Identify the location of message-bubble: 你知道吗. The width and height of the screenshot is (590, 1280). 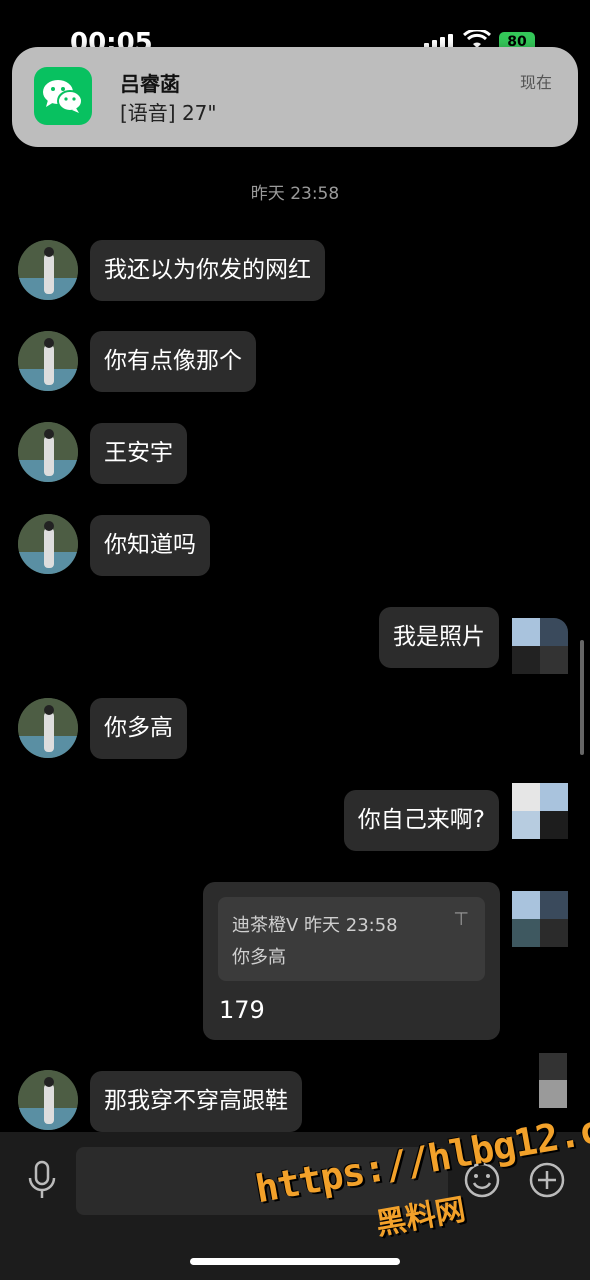
(150, 545).